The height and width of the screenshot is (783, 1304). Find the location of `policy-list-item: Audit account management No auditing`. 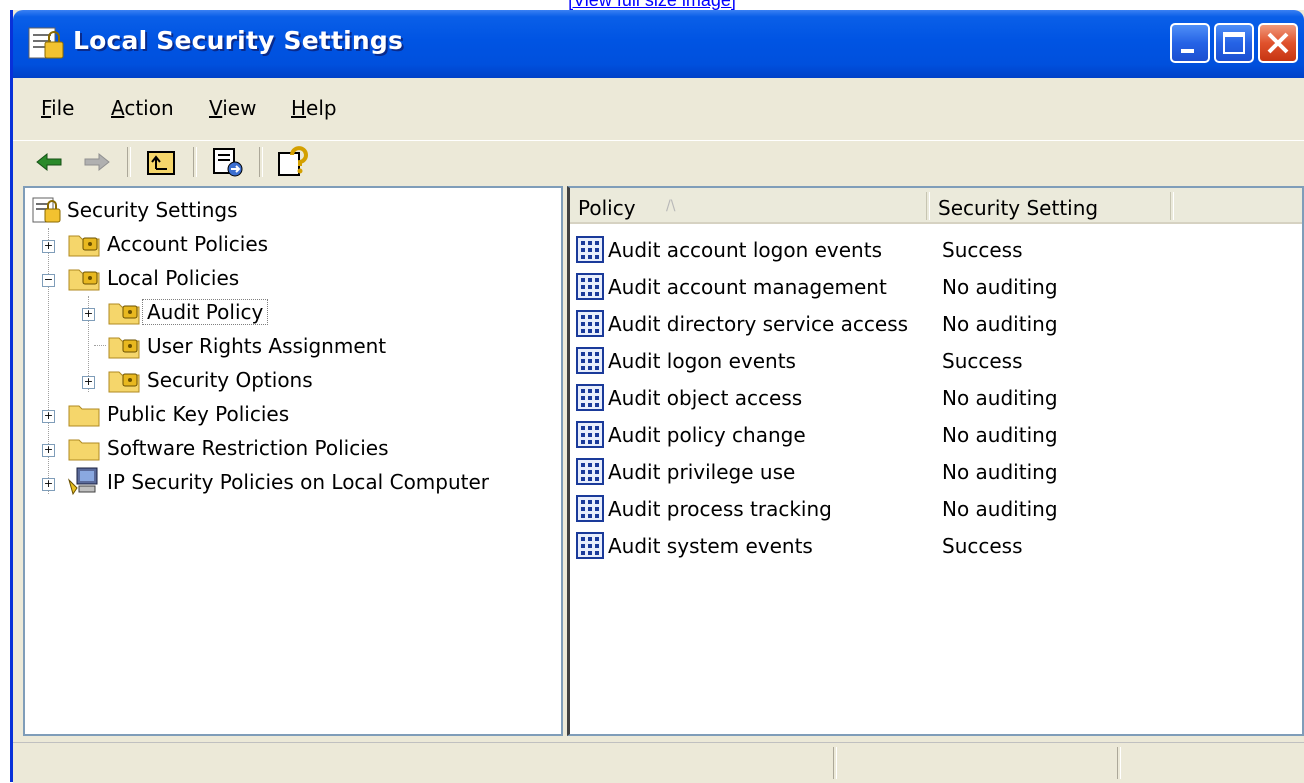

policy-list-item: Audit account management No auditing is located at coordinates (936, 287).